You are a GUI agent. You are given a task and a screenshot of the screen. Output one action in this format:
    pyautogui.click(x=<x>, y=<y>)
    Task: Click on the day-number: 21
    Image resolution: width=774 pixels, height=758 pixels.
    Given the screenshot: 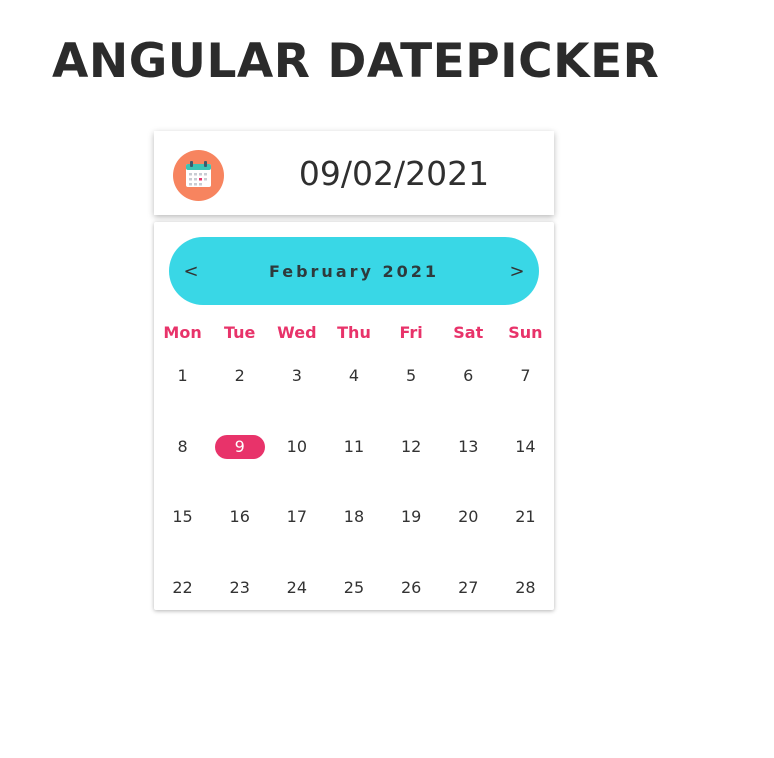 What is the action you would take?
    pyautogui.click(x=525, y=516)
    